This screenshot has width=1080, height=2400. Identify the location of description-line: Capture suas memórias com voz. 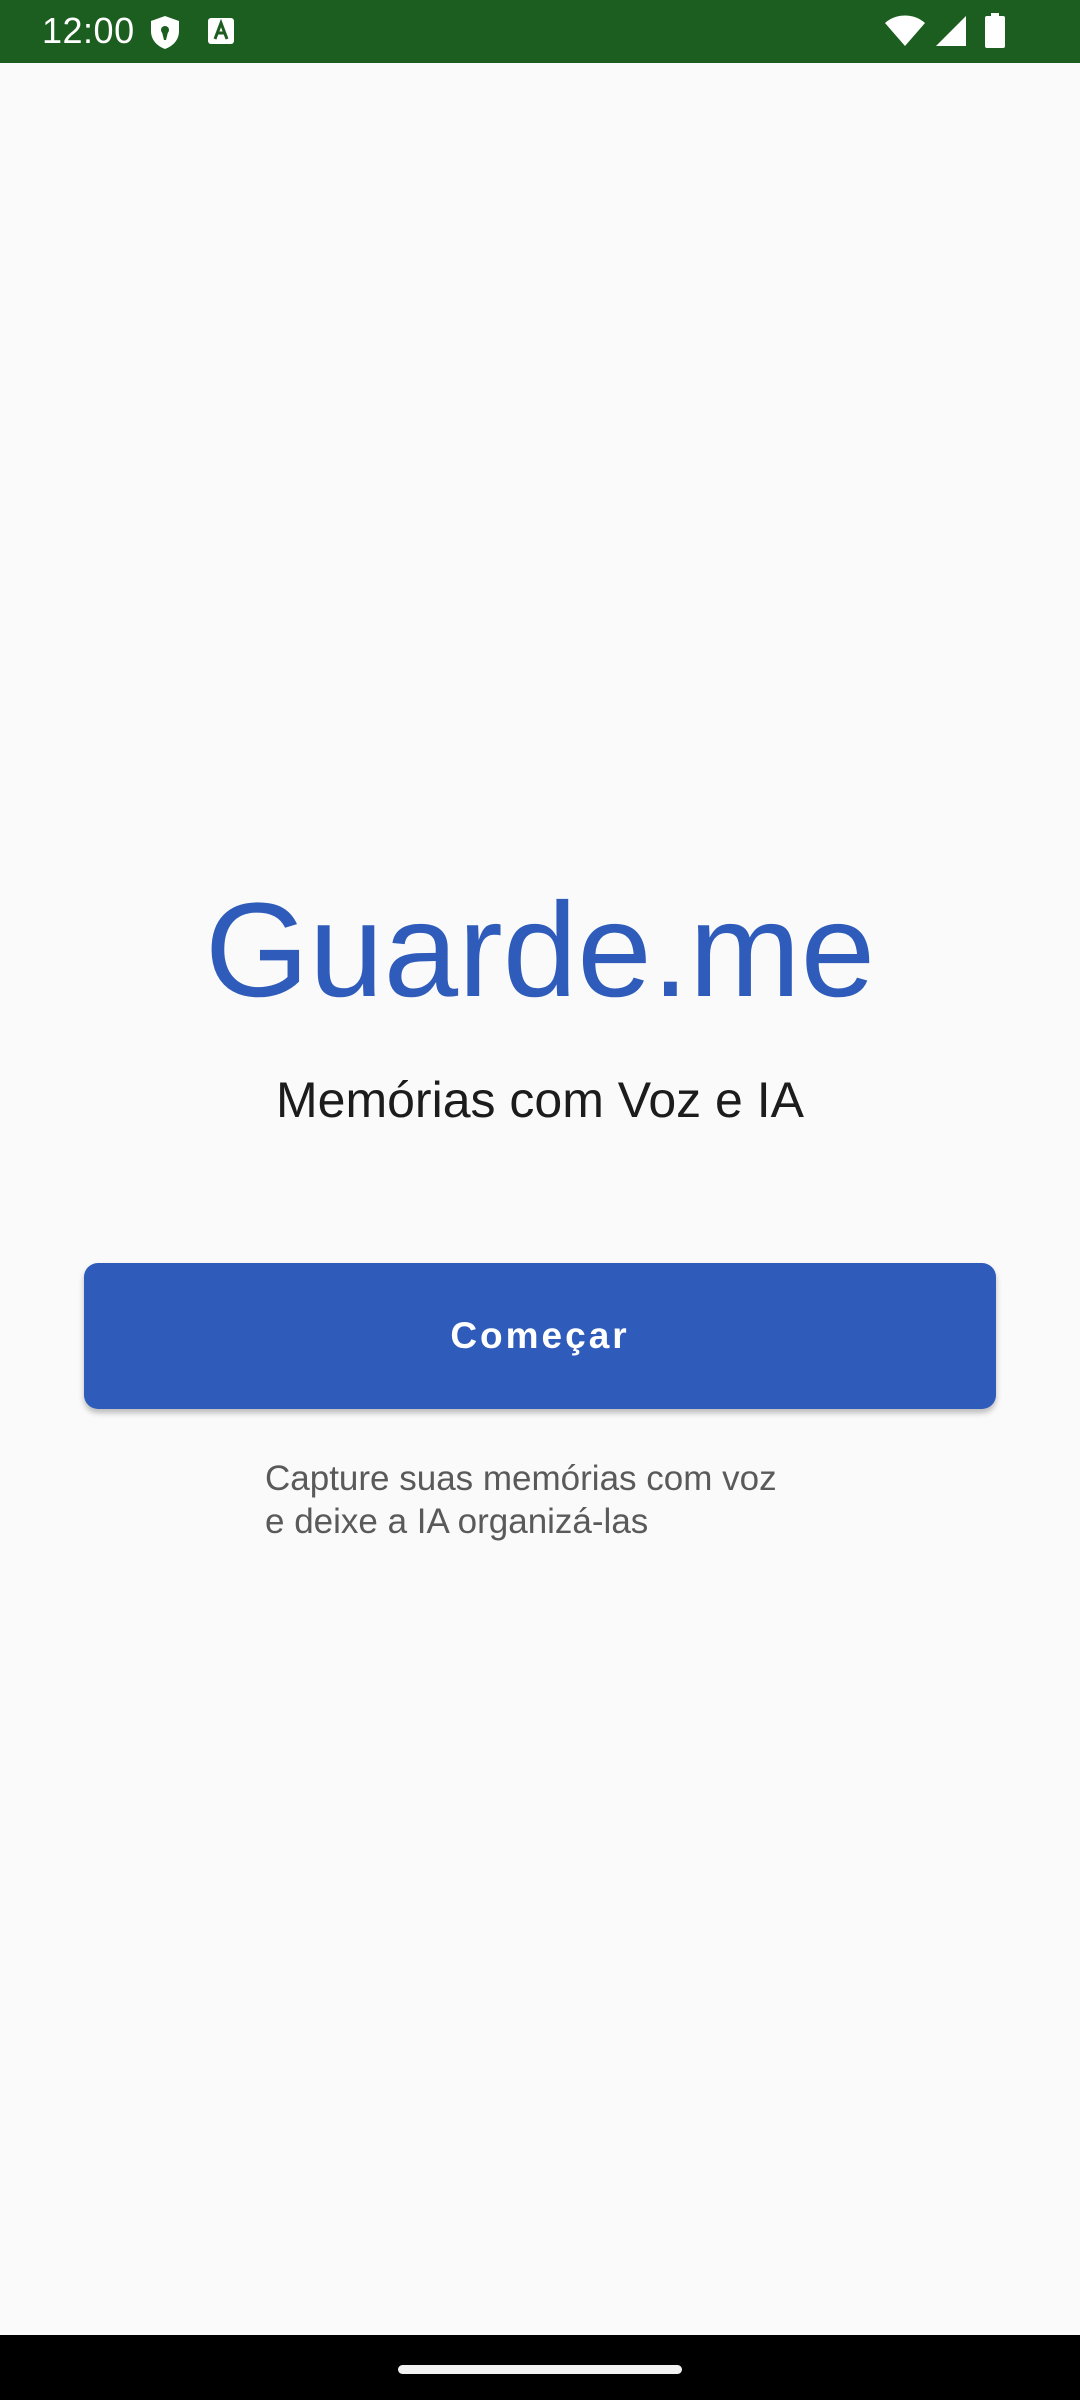
(521, 1478).